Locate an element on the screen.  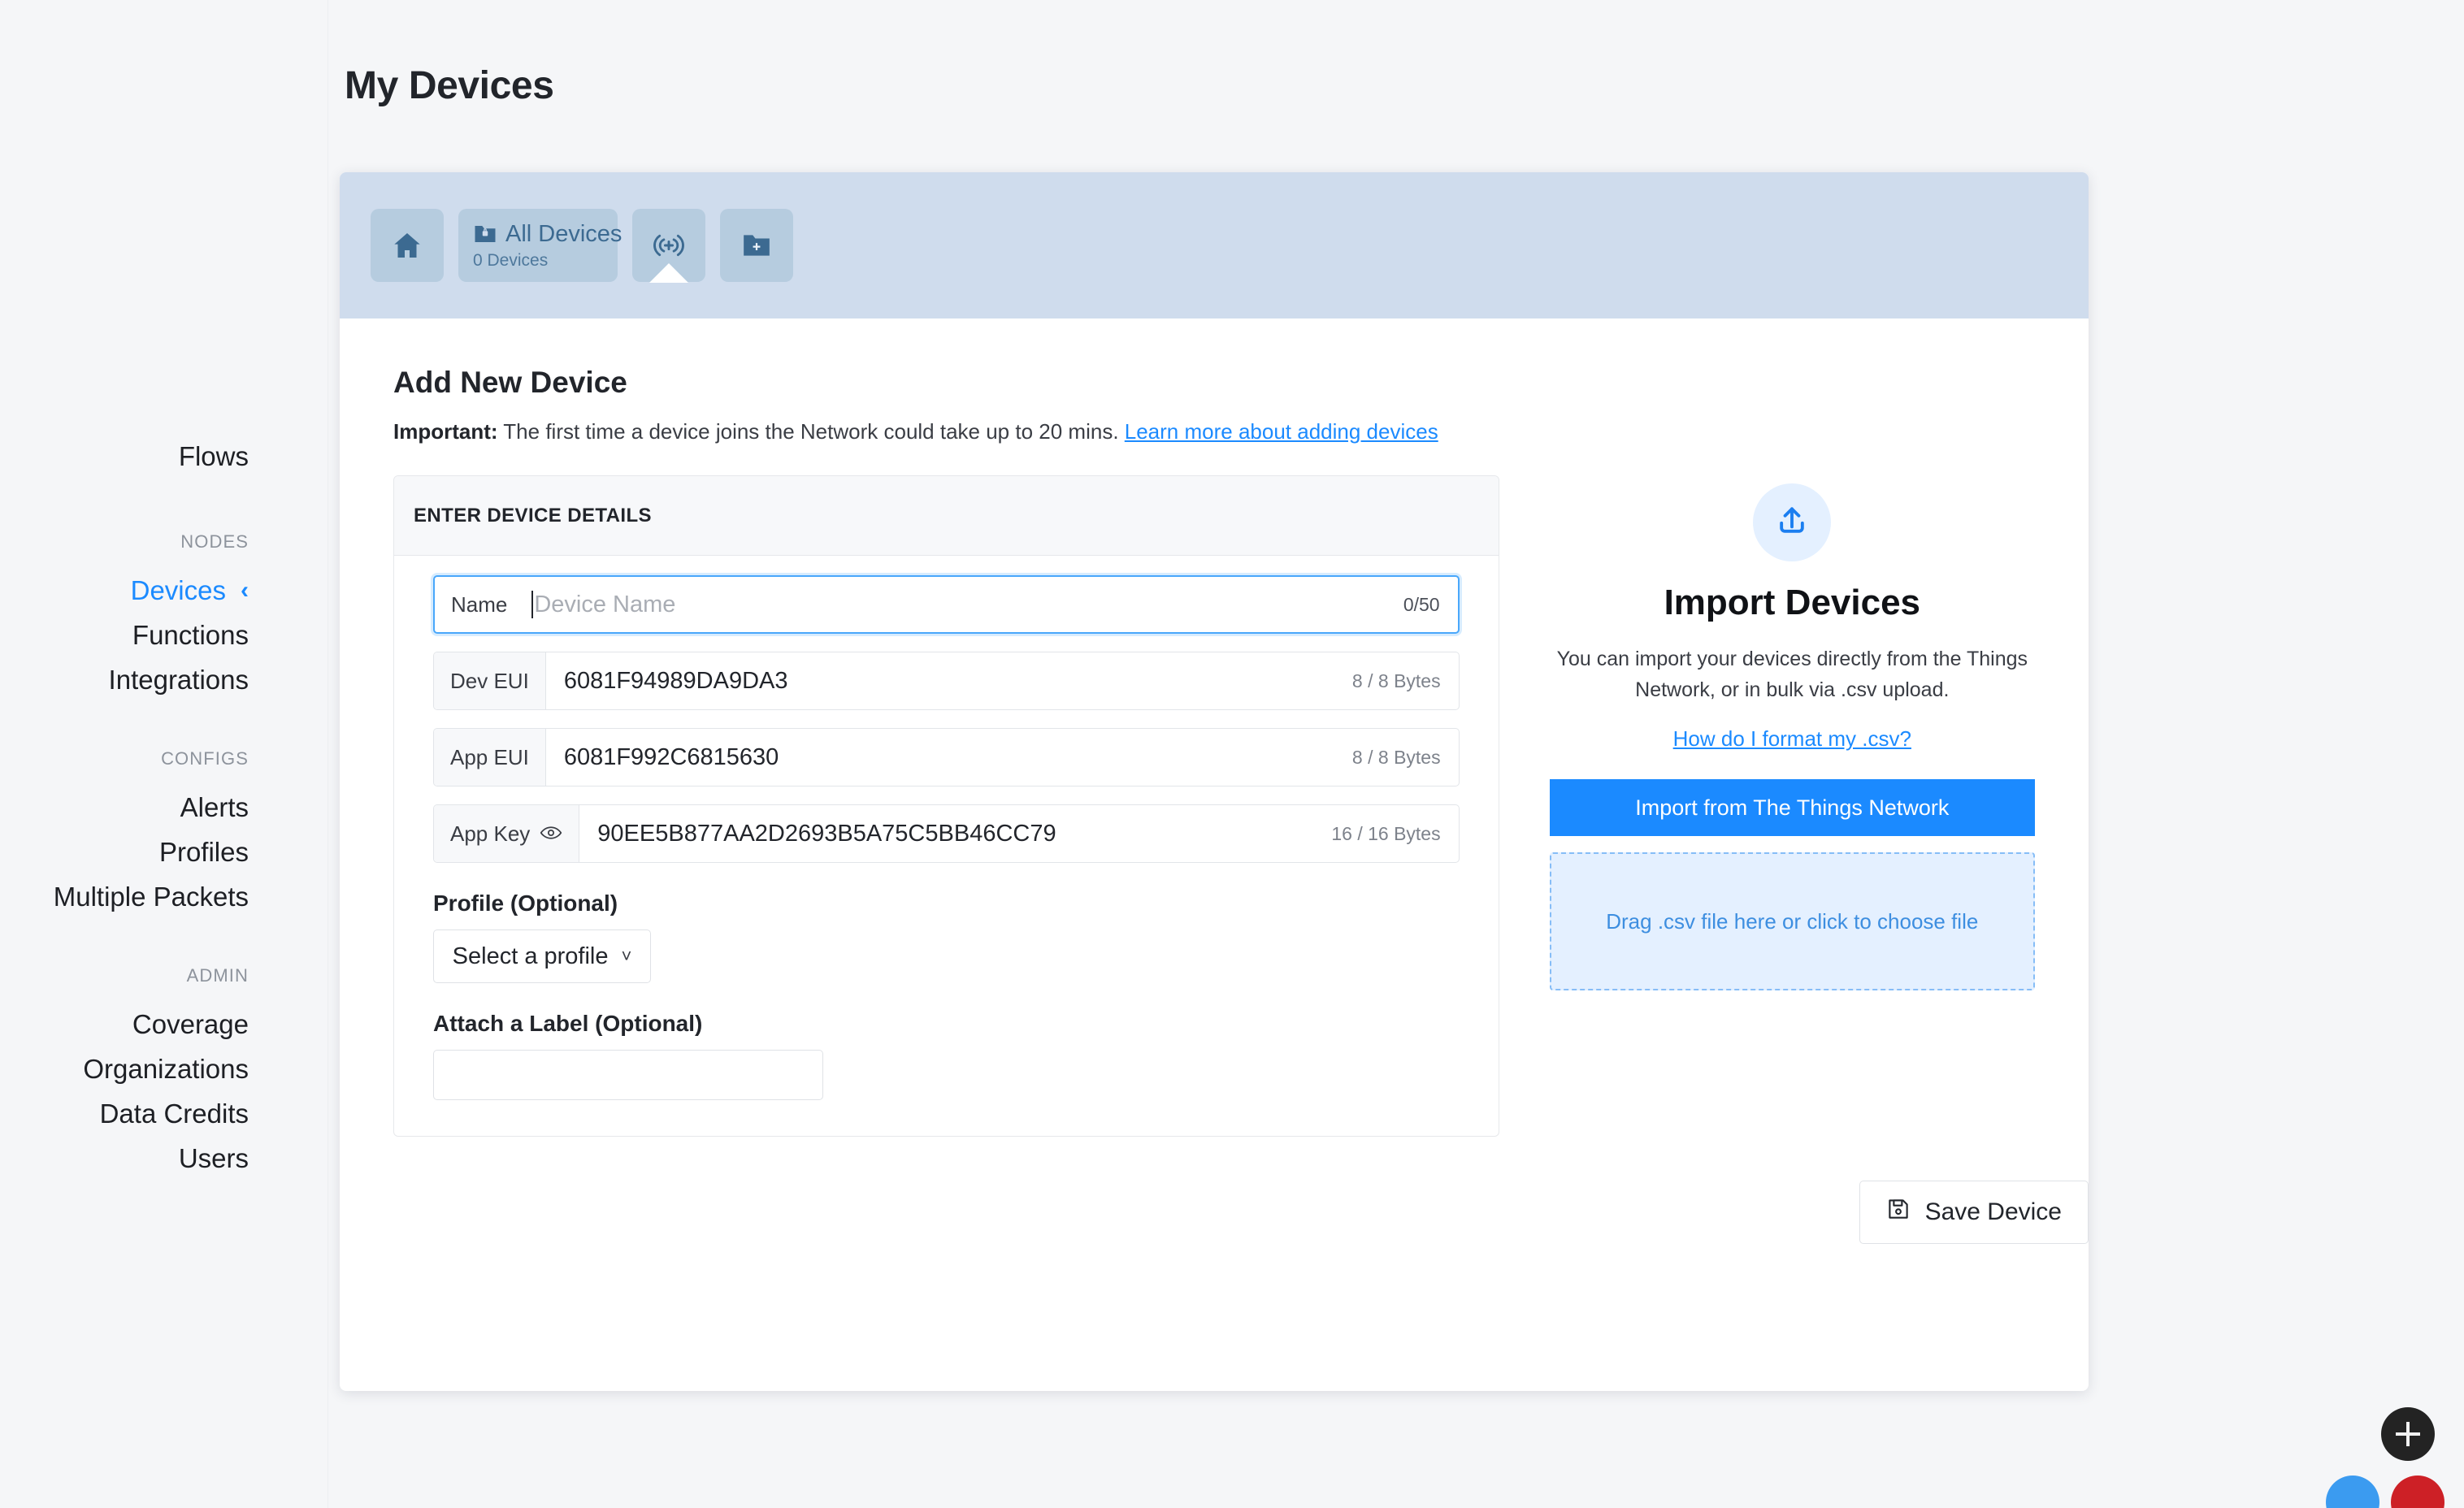
sidebar-item-data-credits: Data Credits is located at coordinates (174, 1113).